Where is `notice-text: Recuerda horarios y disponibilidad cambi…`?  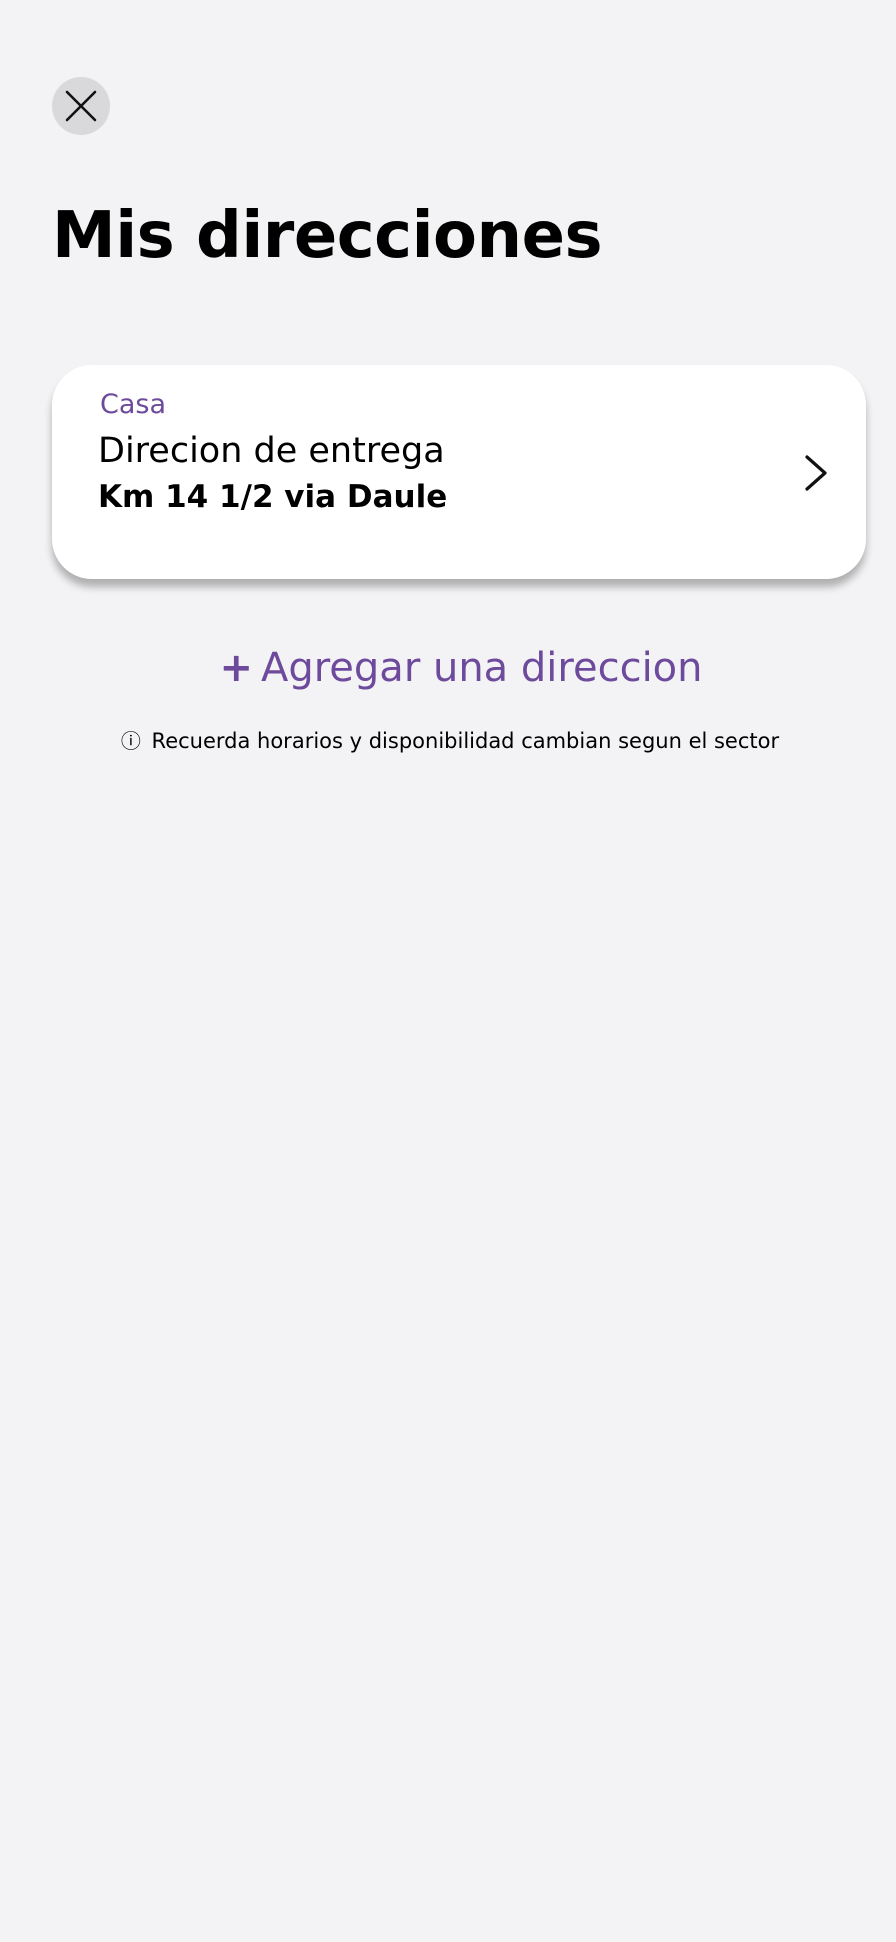
notice-text: Recuerda horarios y disponibilidad cambi… is located at coordinates (465, 741).